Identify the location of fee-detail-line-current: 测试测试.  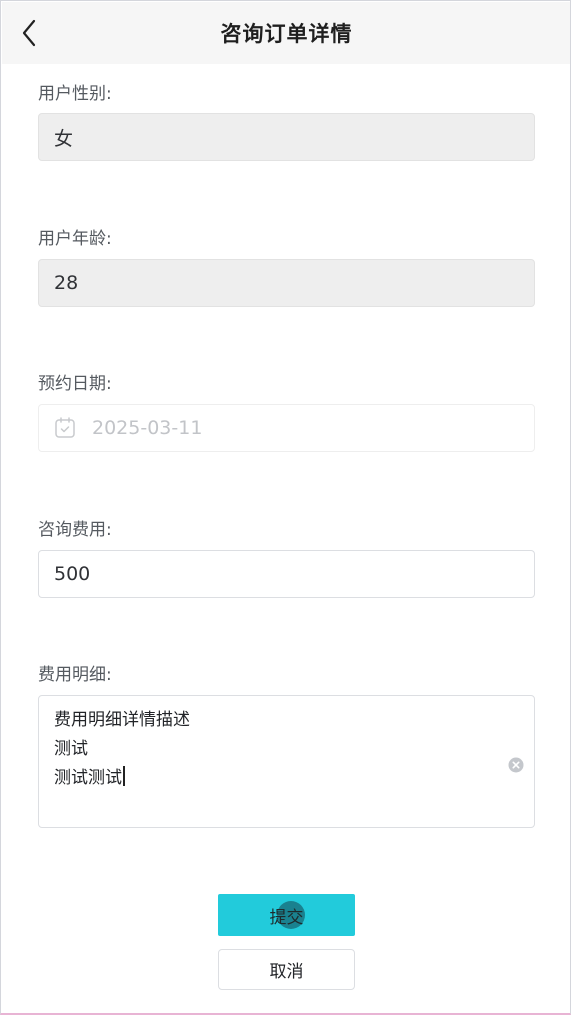
(274, 778).